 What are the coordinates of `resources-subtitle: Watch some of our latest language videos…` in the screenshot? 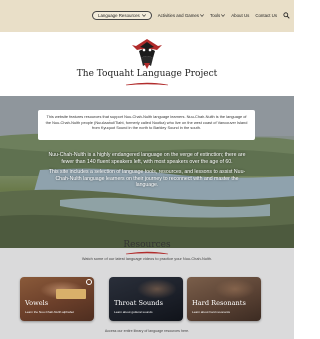 It's located at (147, 258).